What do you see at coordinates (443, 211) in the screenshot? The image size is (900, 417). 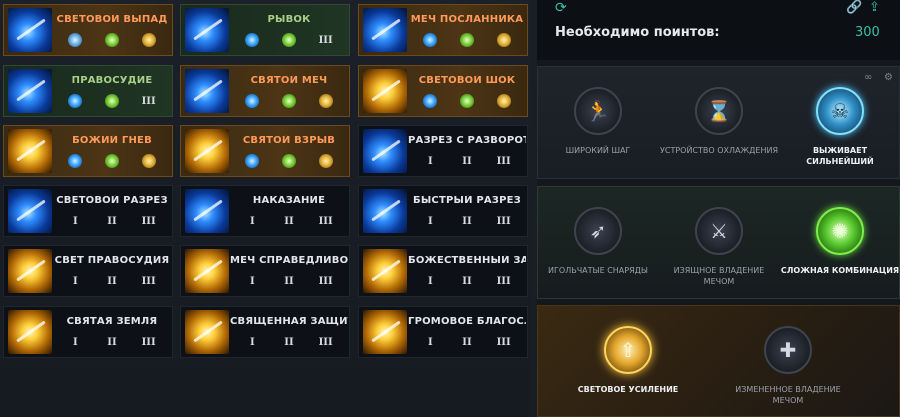 I see `skill-card: Быстрый разрез I II III` at bounding box center [443, 211].